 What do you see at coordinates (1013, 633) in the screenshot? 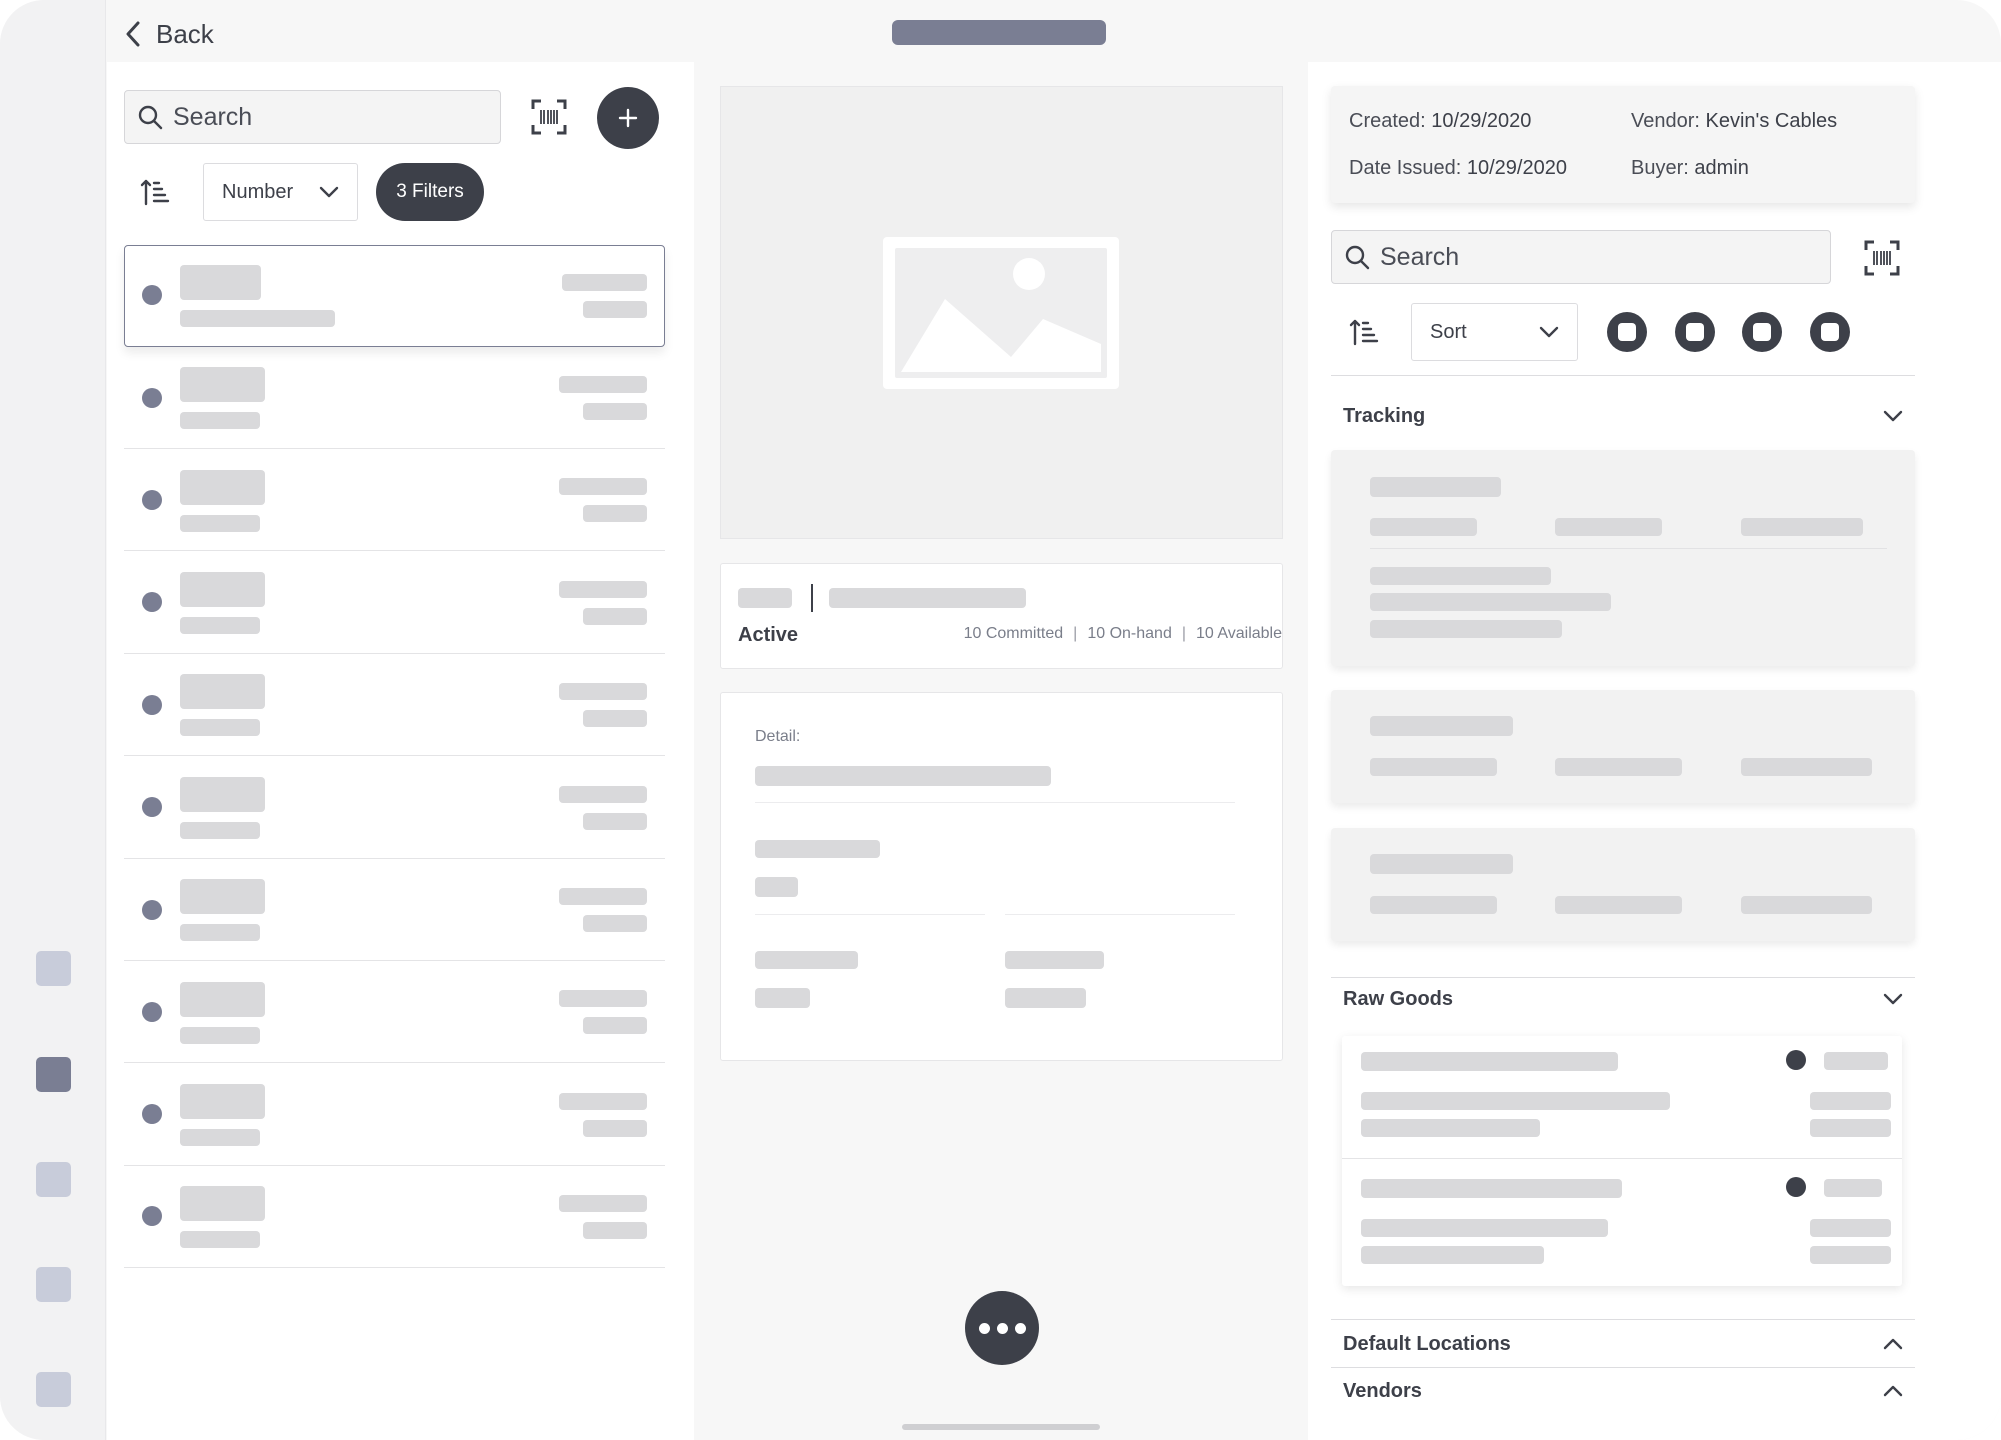
I see `committed-count: 10 Committed` at bounding box center [1013, 633].